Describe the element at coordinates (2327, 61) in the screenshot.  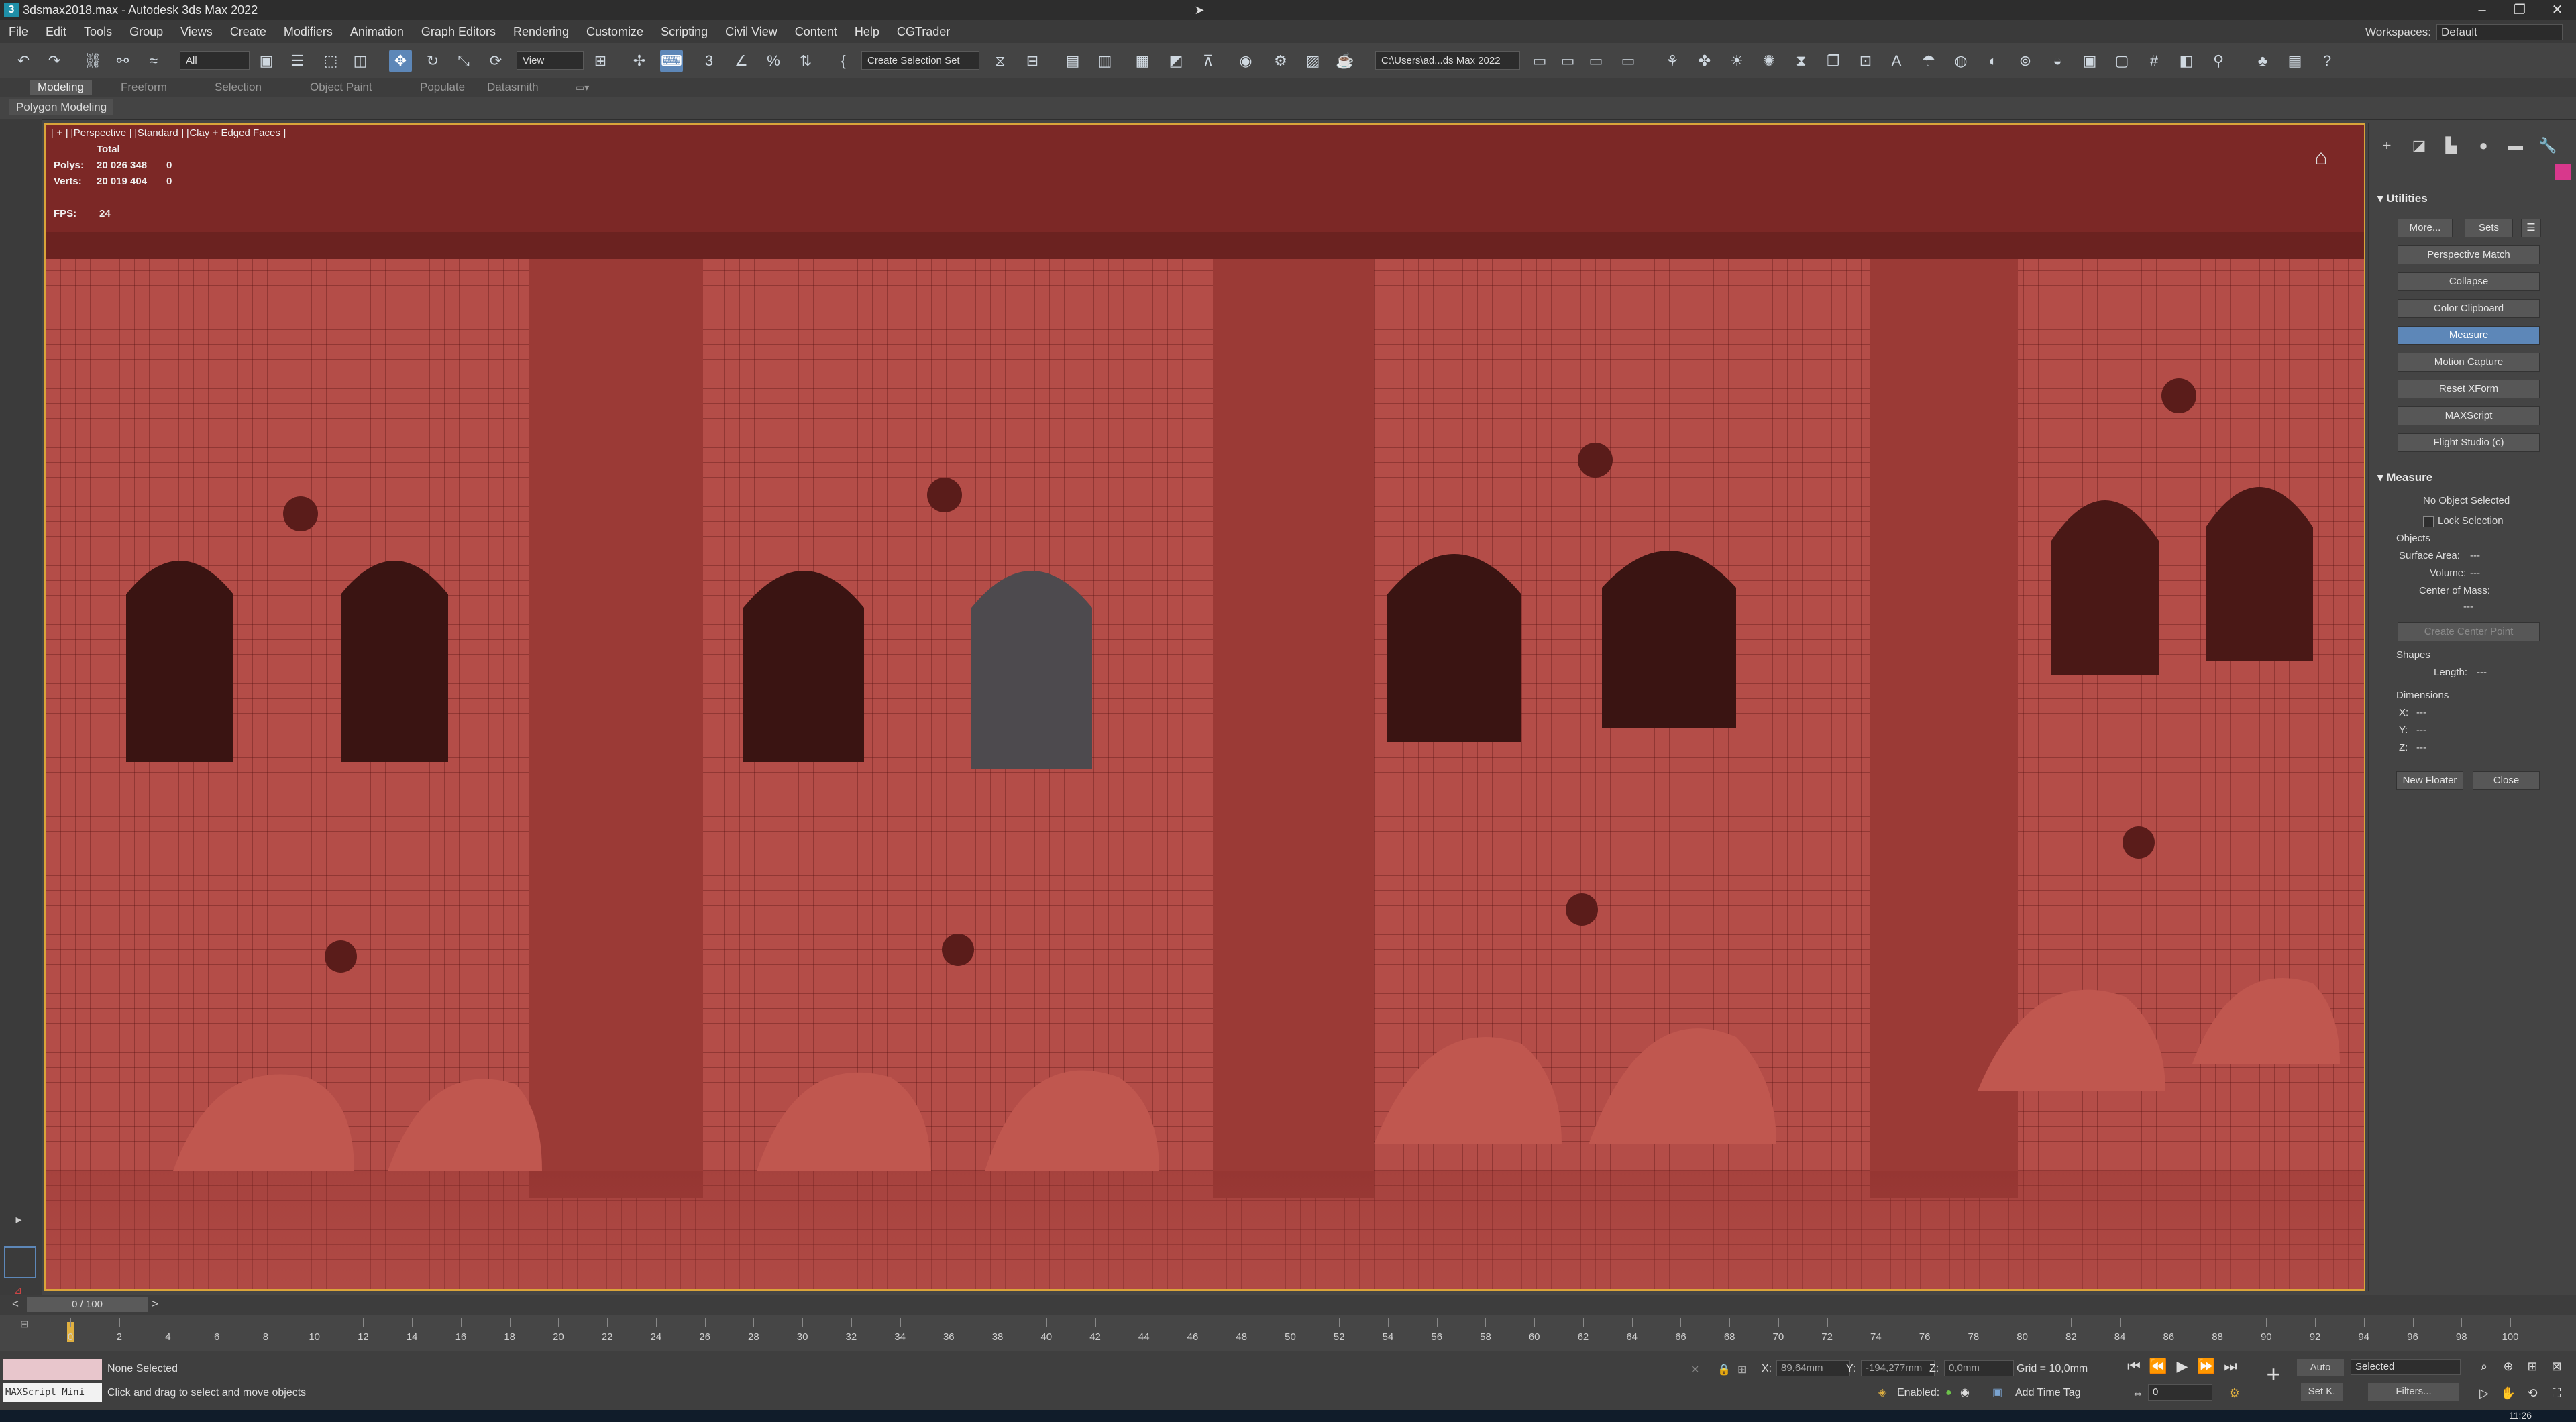
I see `help-icon: ?` at that location.